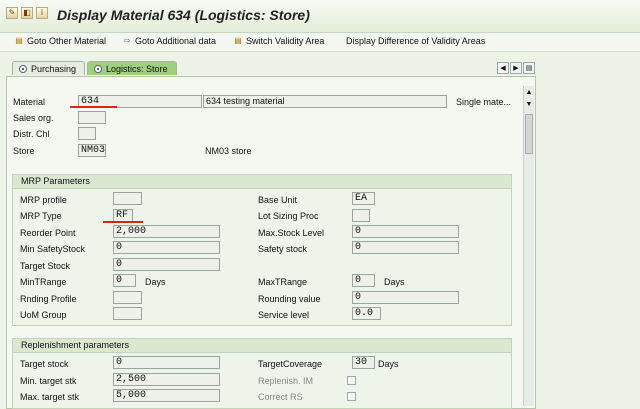  Describe the element at coordinates (291, 233) in the screenshot. I see `max-stock-label: Max.Stock Level` at that location.